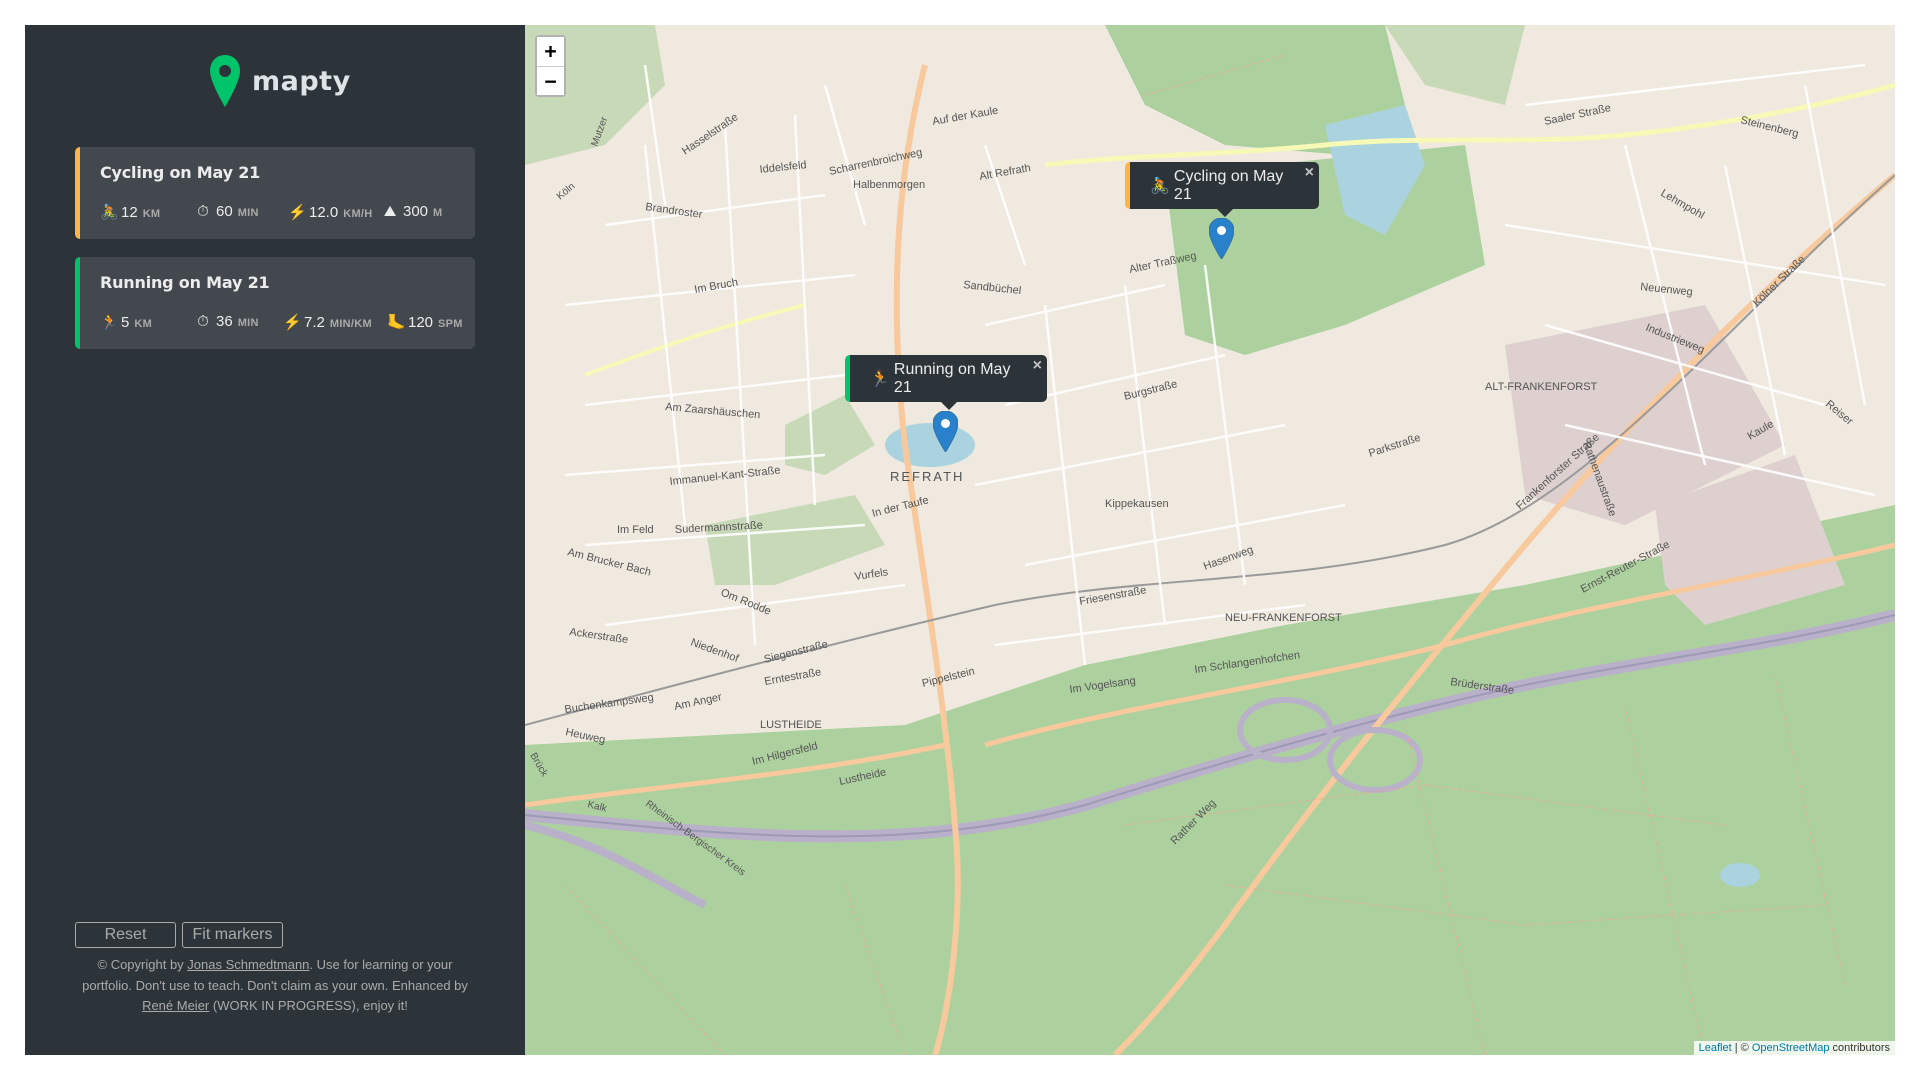 The width and height of the screenshot is (1920, 1080). I want to click on street-halbenmorgen: Halbenmorgen, so click(889, 185).